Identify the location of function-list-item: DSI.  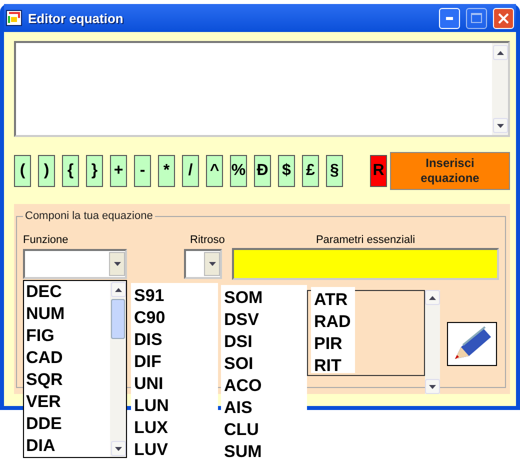
(264, 342).